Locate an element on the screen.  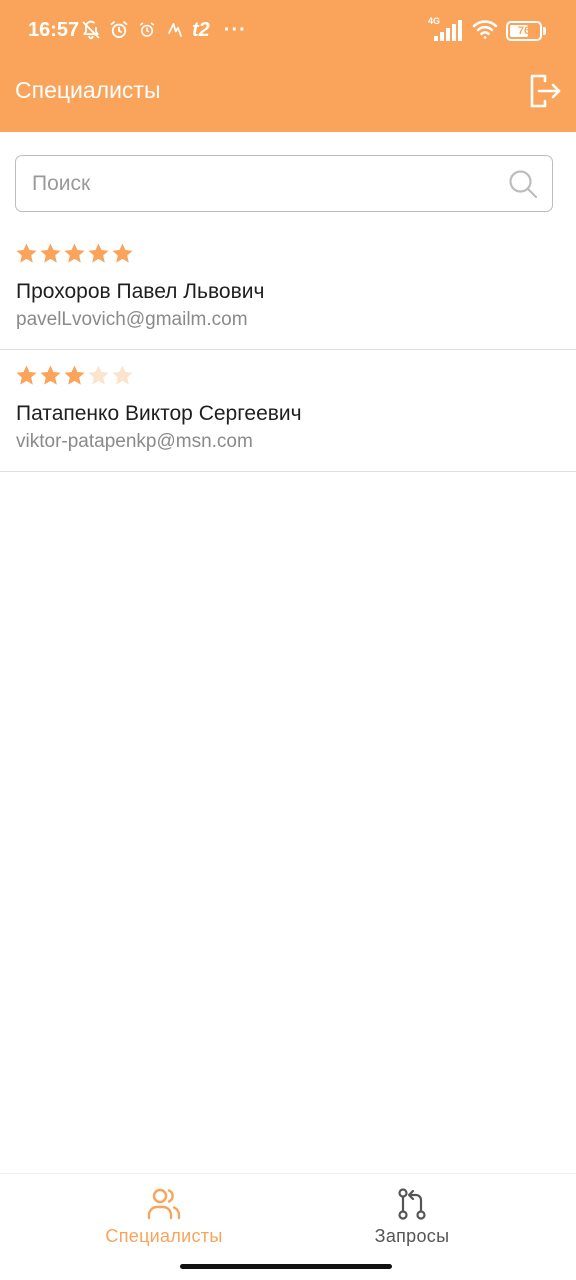
search-box is located at coordinates (284, 183).